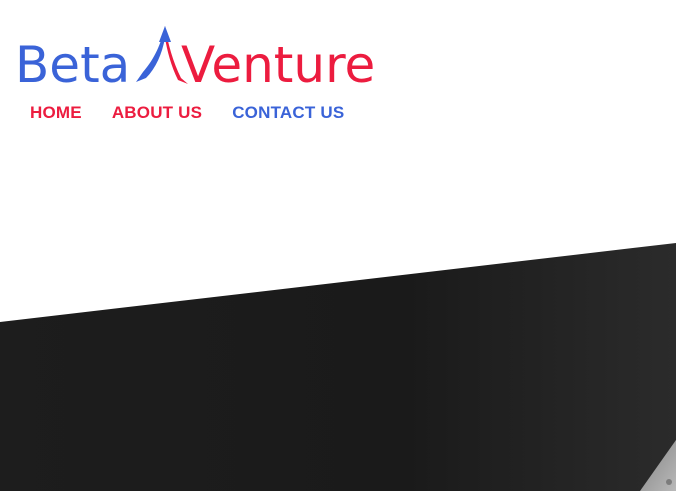 Image resolution: width=676 pixels, height=491 pixels. I want to click on logo-graphic: Beta Venture, so click(195, 57).